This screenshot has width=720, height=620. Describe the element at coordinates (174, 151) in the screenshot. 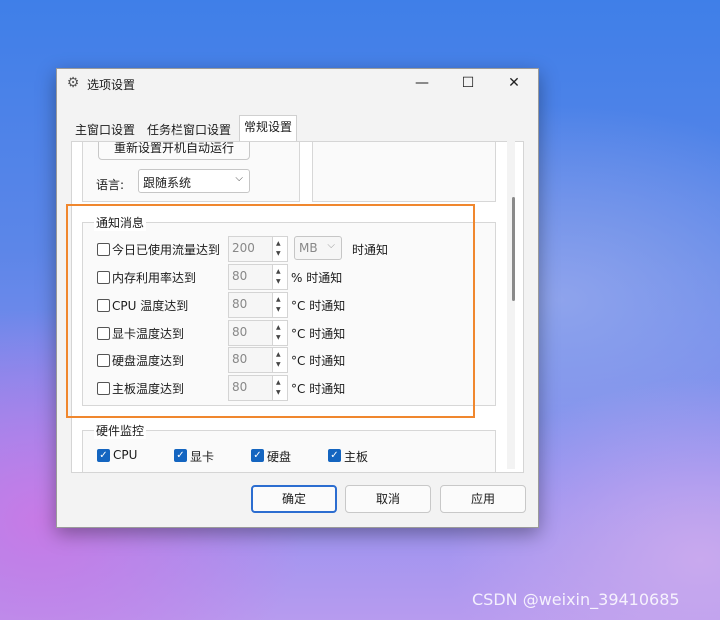

I see `reset-autorun-button: 重新设置开机自动运行` at that location.